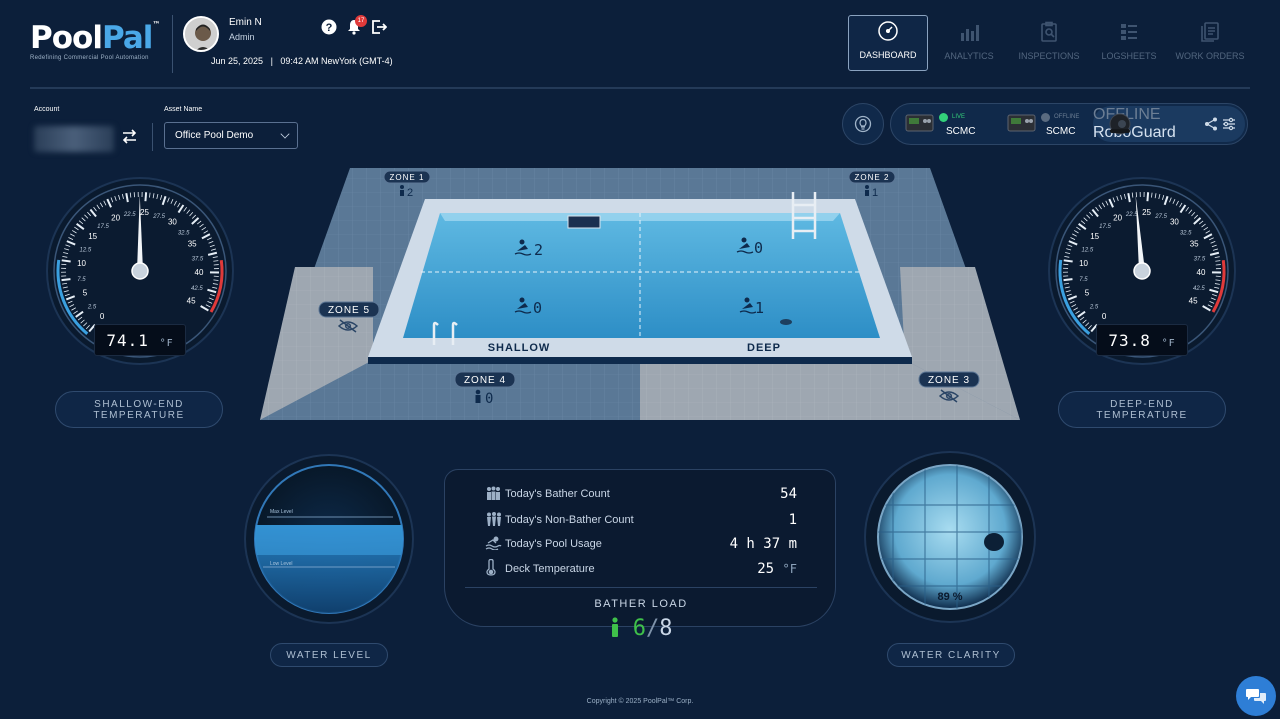  What do you see at coordinates (1087, 292) in the screenshot?
I see `gauge-scale-label: 5` at bounding box center [1087, 292].